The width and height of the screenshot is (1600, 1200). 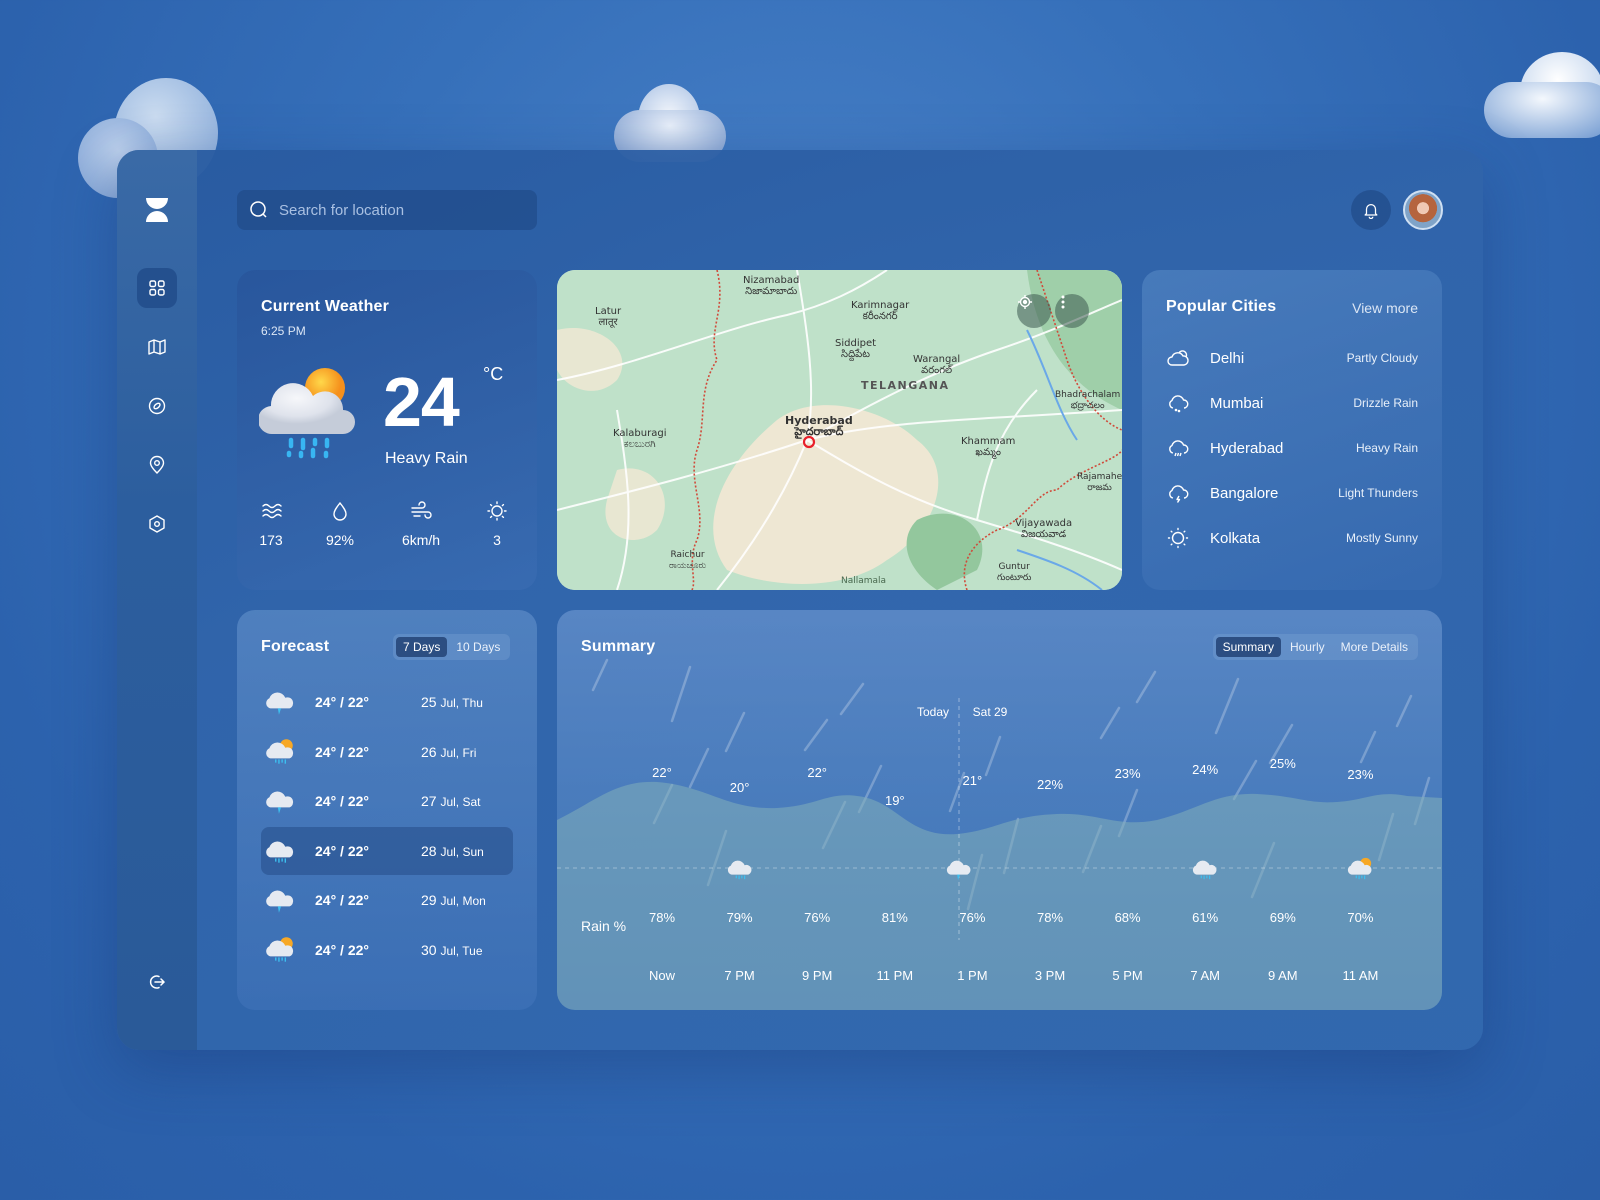 I want to click on forecast-row: 24° / 22° 25 Jul, Thu, so click(x=387, y=702).